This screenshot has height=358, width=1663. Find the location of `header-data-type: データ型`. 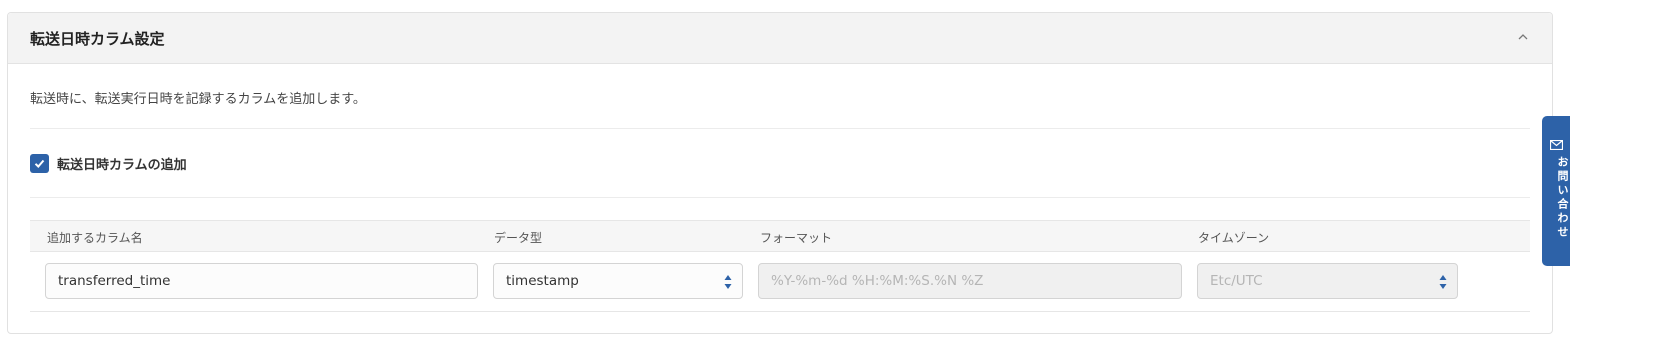

header-data-type: データ型 is located at coordinates (518, 238).